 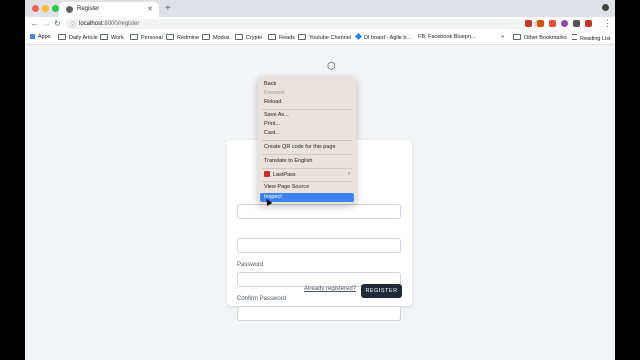 I want to click on menu-item-view-source: View Page Source, so click(x=286, y=187).